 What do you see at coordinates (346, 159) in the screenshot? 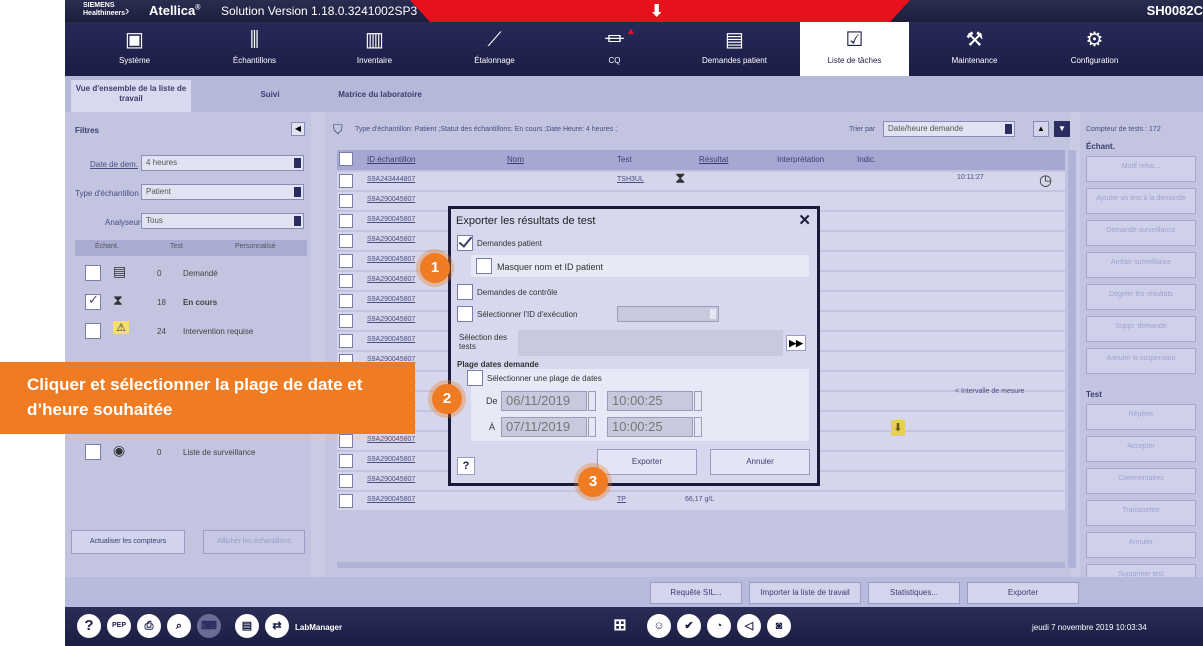
I see `select-all-checkbox` at bounding box center [346, 159].